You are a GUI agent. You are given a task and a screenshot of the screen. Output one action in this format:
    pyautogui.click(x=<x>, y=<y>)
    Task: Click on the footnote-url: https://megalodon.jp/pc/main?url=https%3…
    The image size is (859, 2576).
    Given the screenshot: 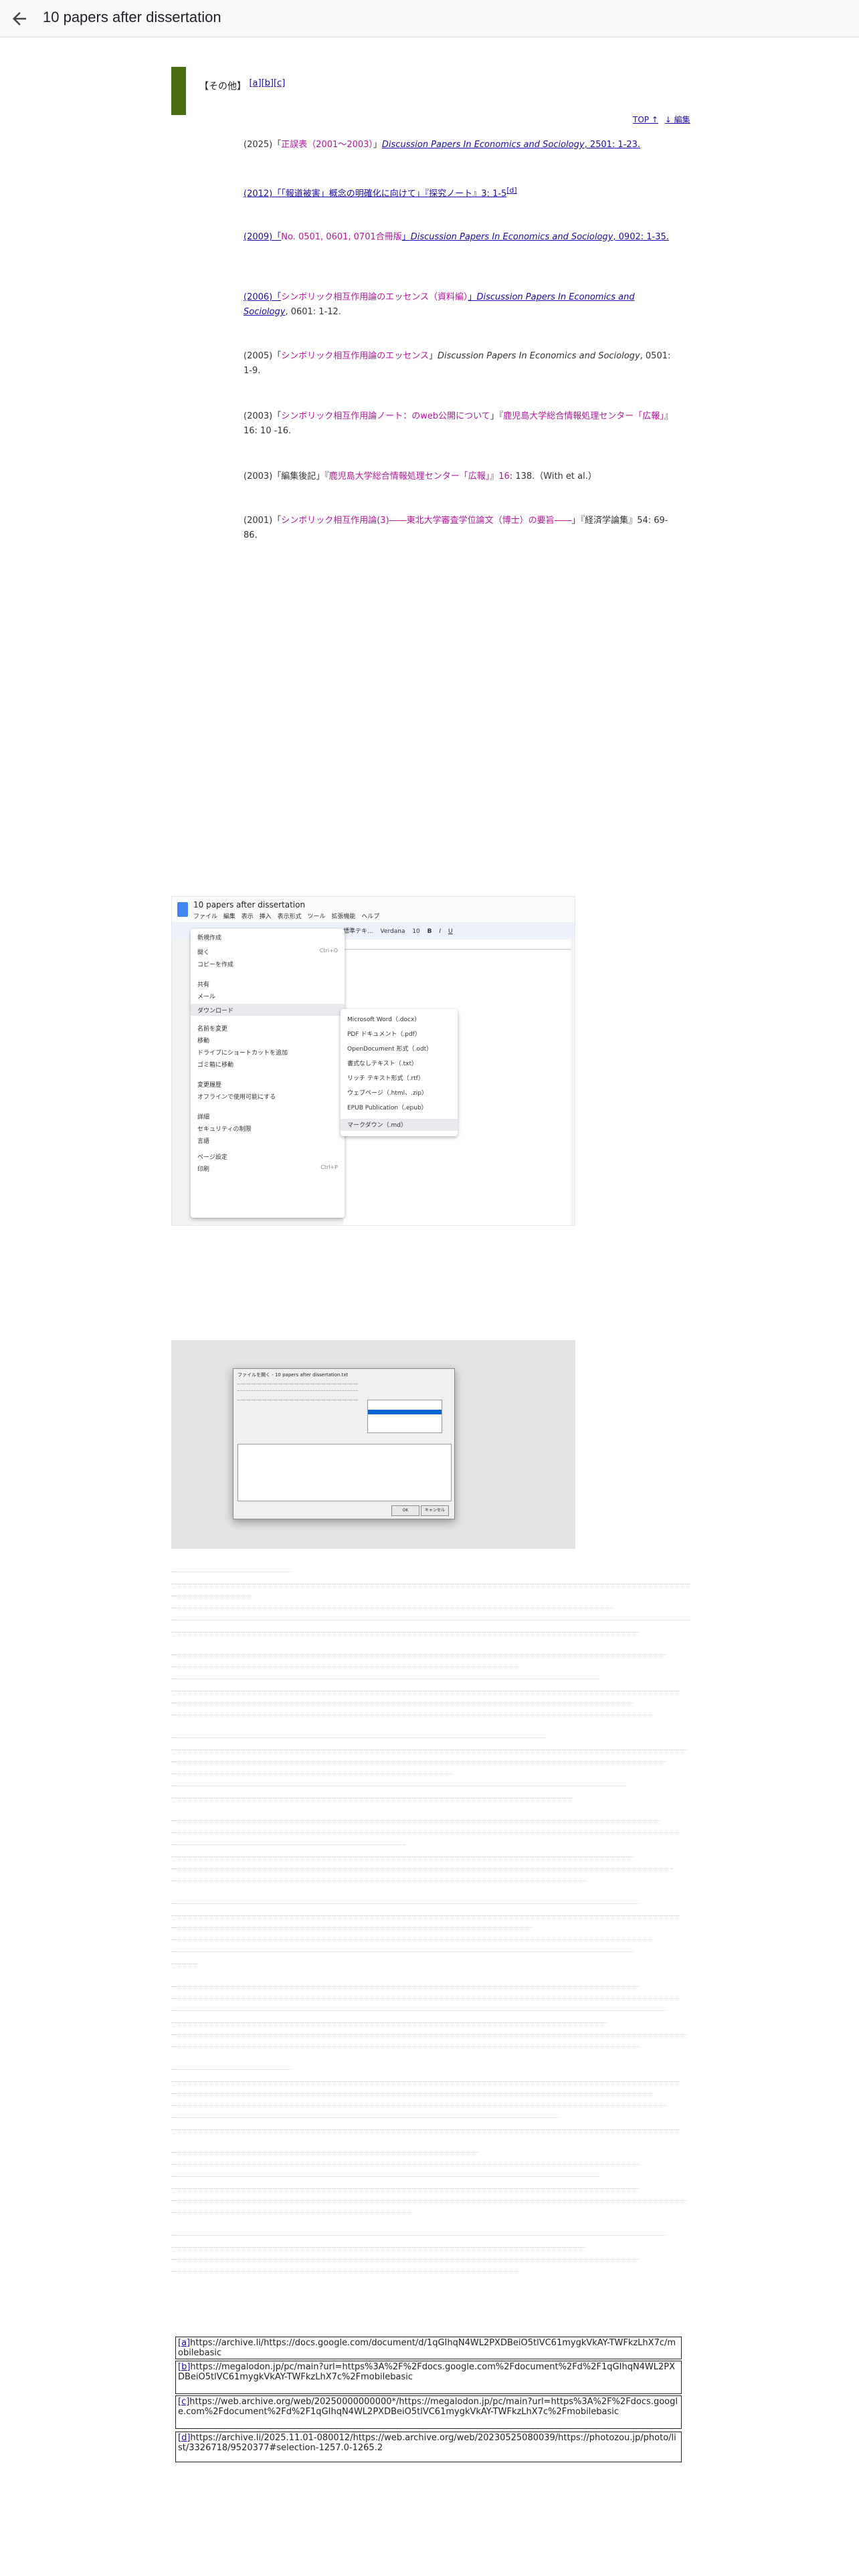 What is the action you would take?
    pyautogui.click(x=427, y=2372)
    